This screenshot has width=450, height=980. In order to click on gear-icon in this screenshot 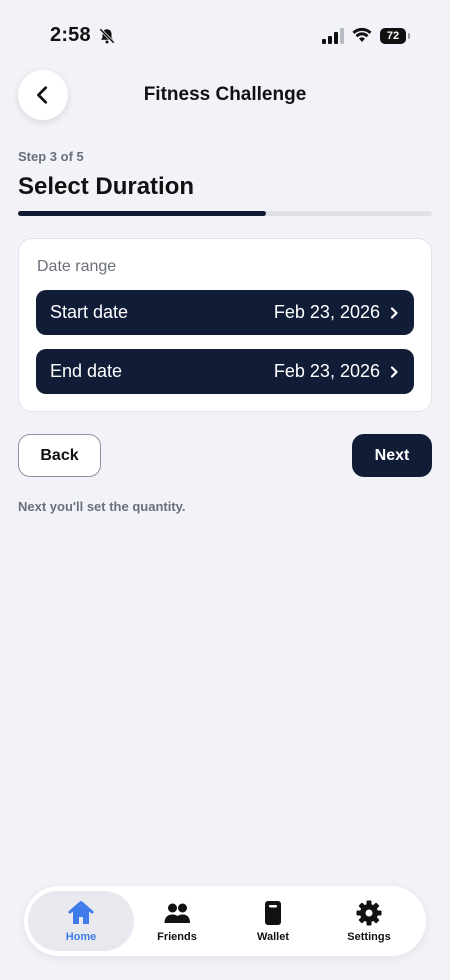, I will do `click(369, 913)`.